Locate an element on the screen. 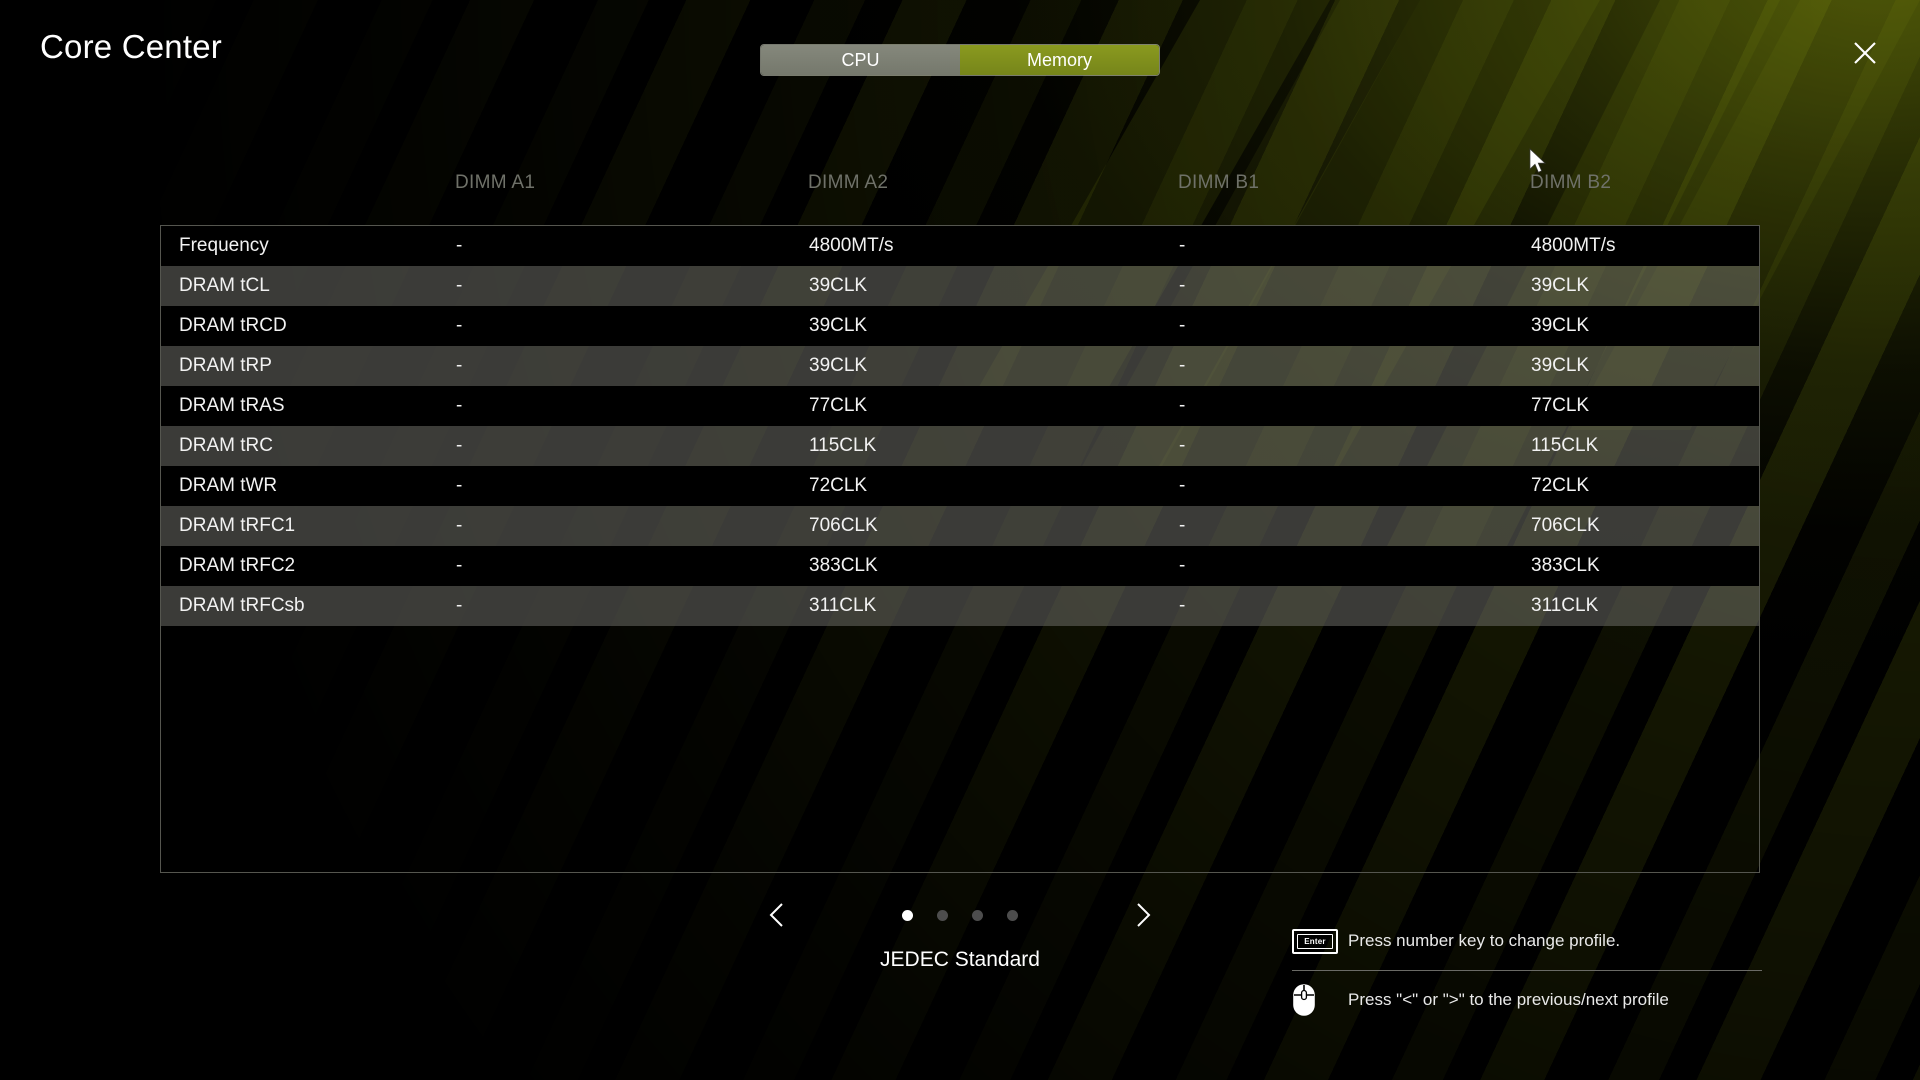 The image size is (1920, 1080). close-icon is located at coordinates (1865, 53).